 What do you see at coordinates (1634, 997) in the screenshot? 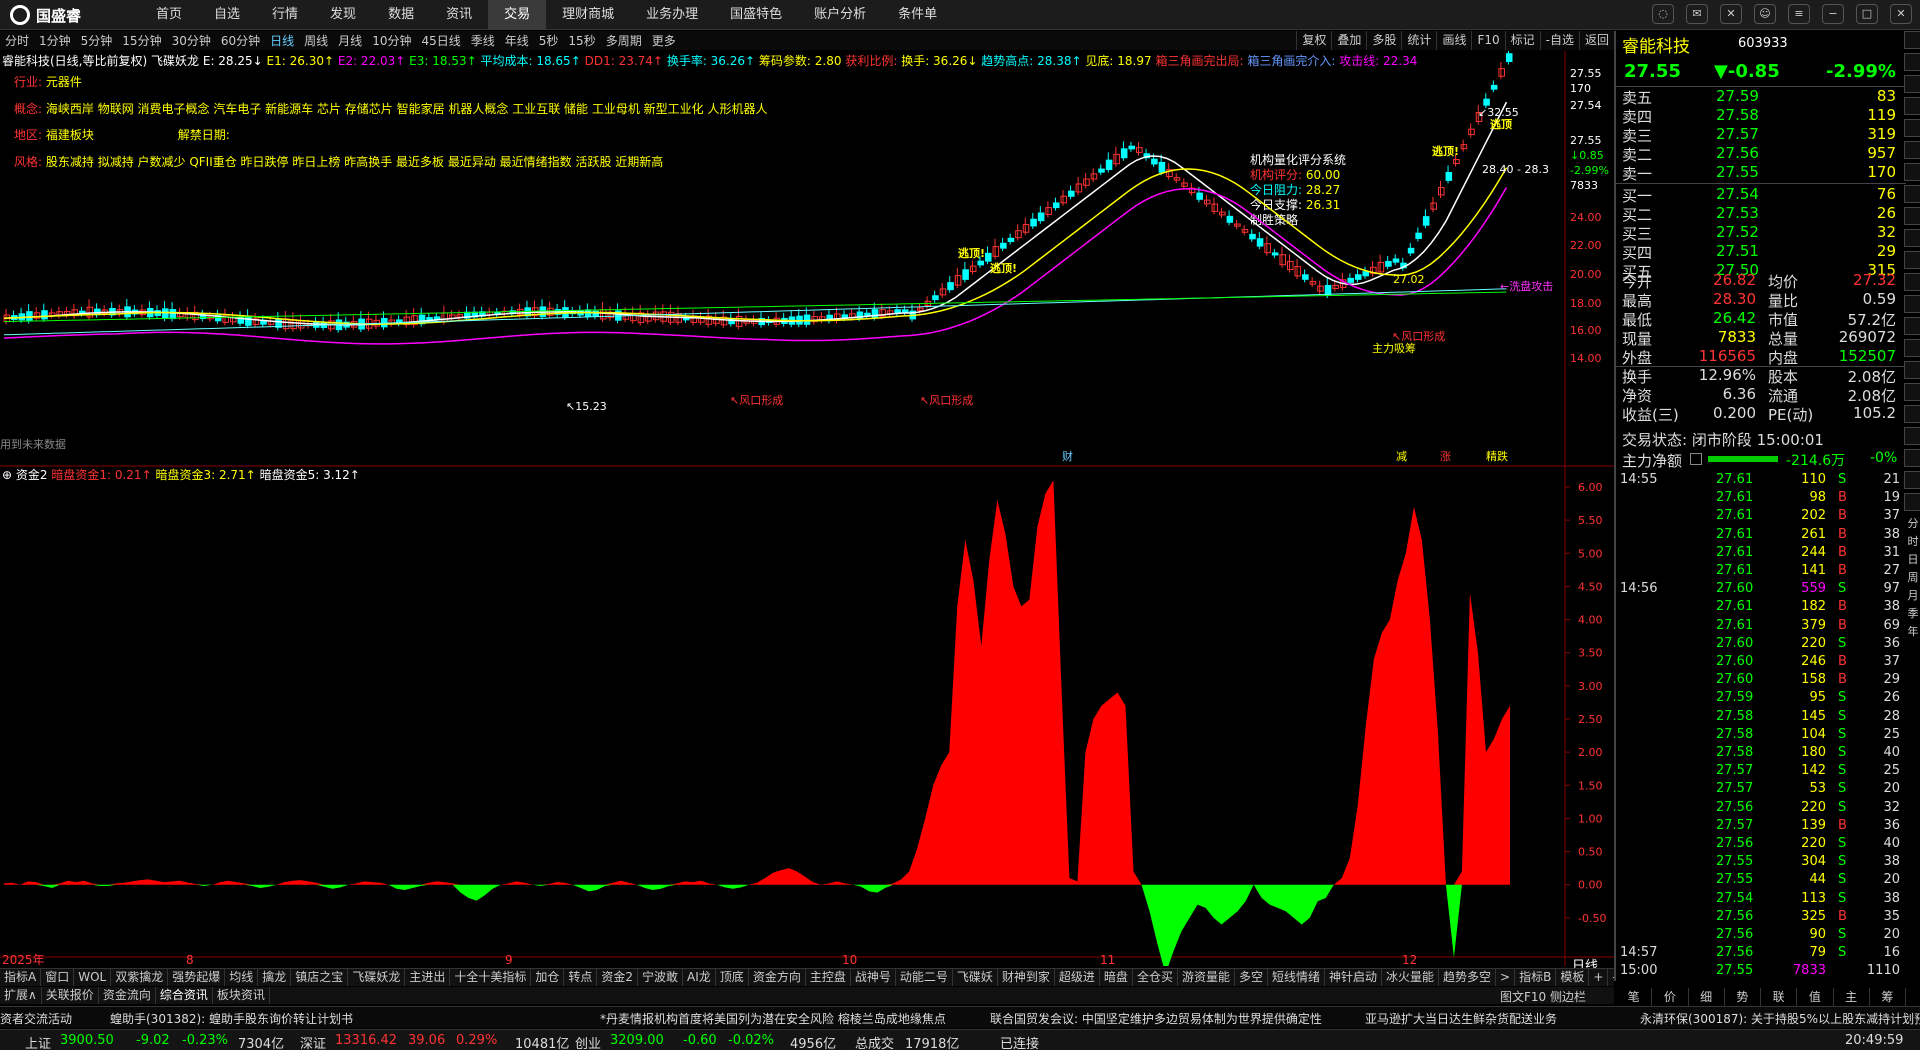
I see `quote-tab: 笔` at bounding box center [1634, 997].